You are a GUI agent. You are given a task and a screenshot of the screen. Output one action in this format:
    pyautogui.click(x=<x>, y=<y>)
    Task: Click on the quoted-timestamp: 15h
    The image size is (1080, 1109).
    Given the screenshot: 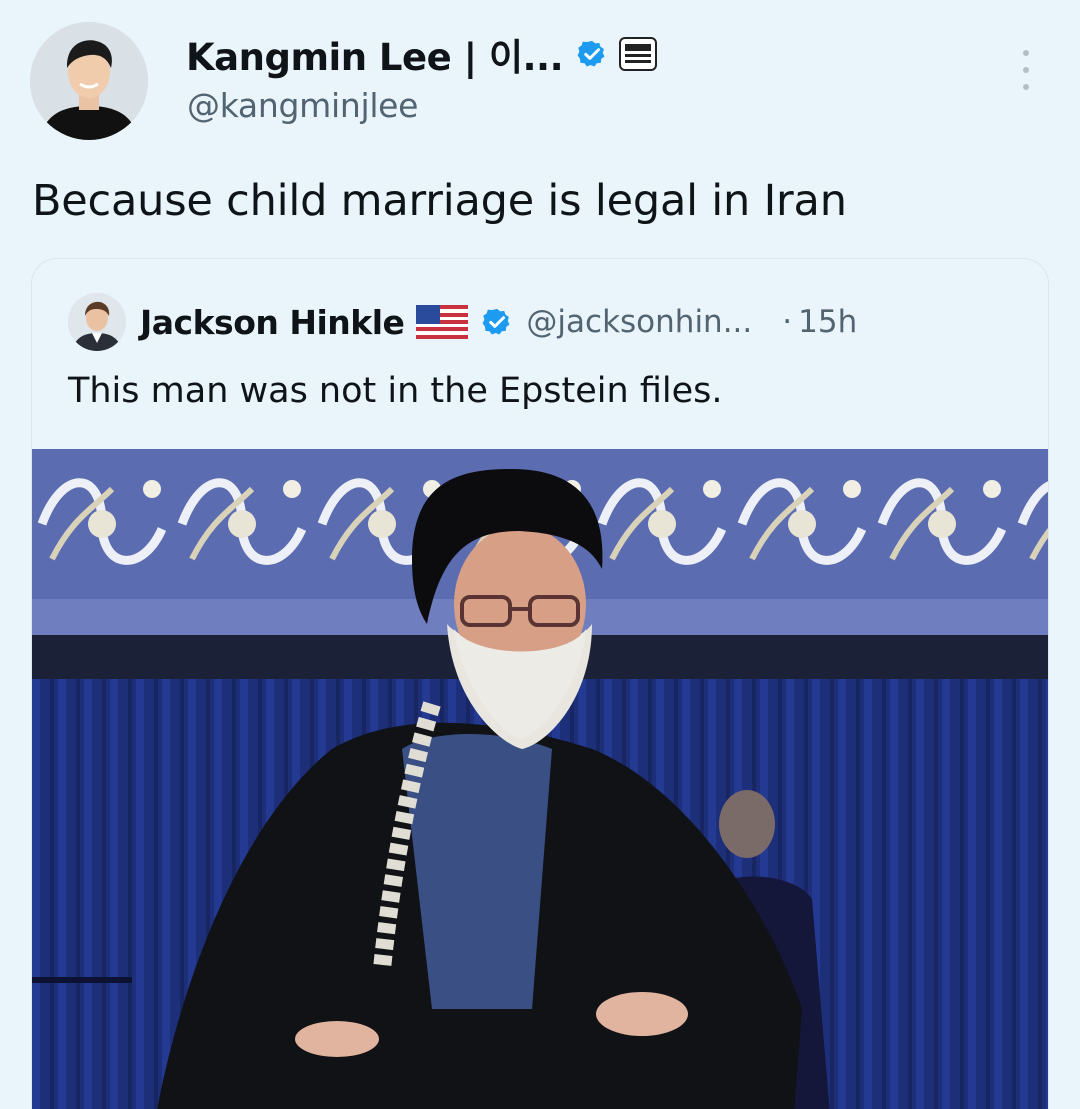 What is the action you would take?
    pyautogui.click(x=827, y=322)
    